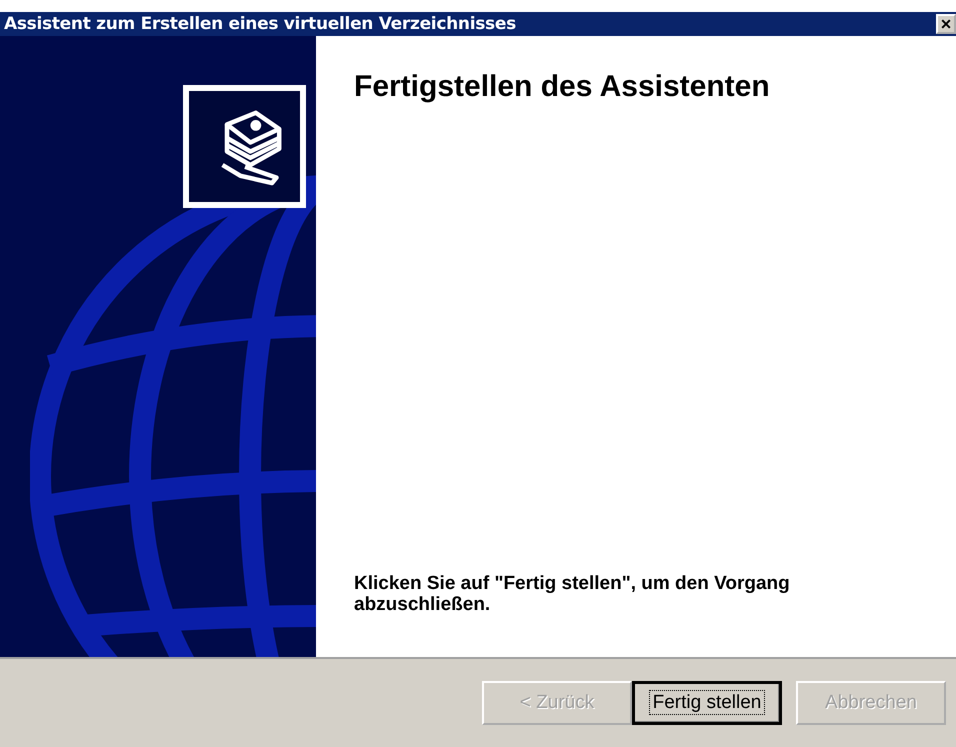 The width and height of the screenshot is (956, 747). I want to click on close-button: ×, so click(946, 24).